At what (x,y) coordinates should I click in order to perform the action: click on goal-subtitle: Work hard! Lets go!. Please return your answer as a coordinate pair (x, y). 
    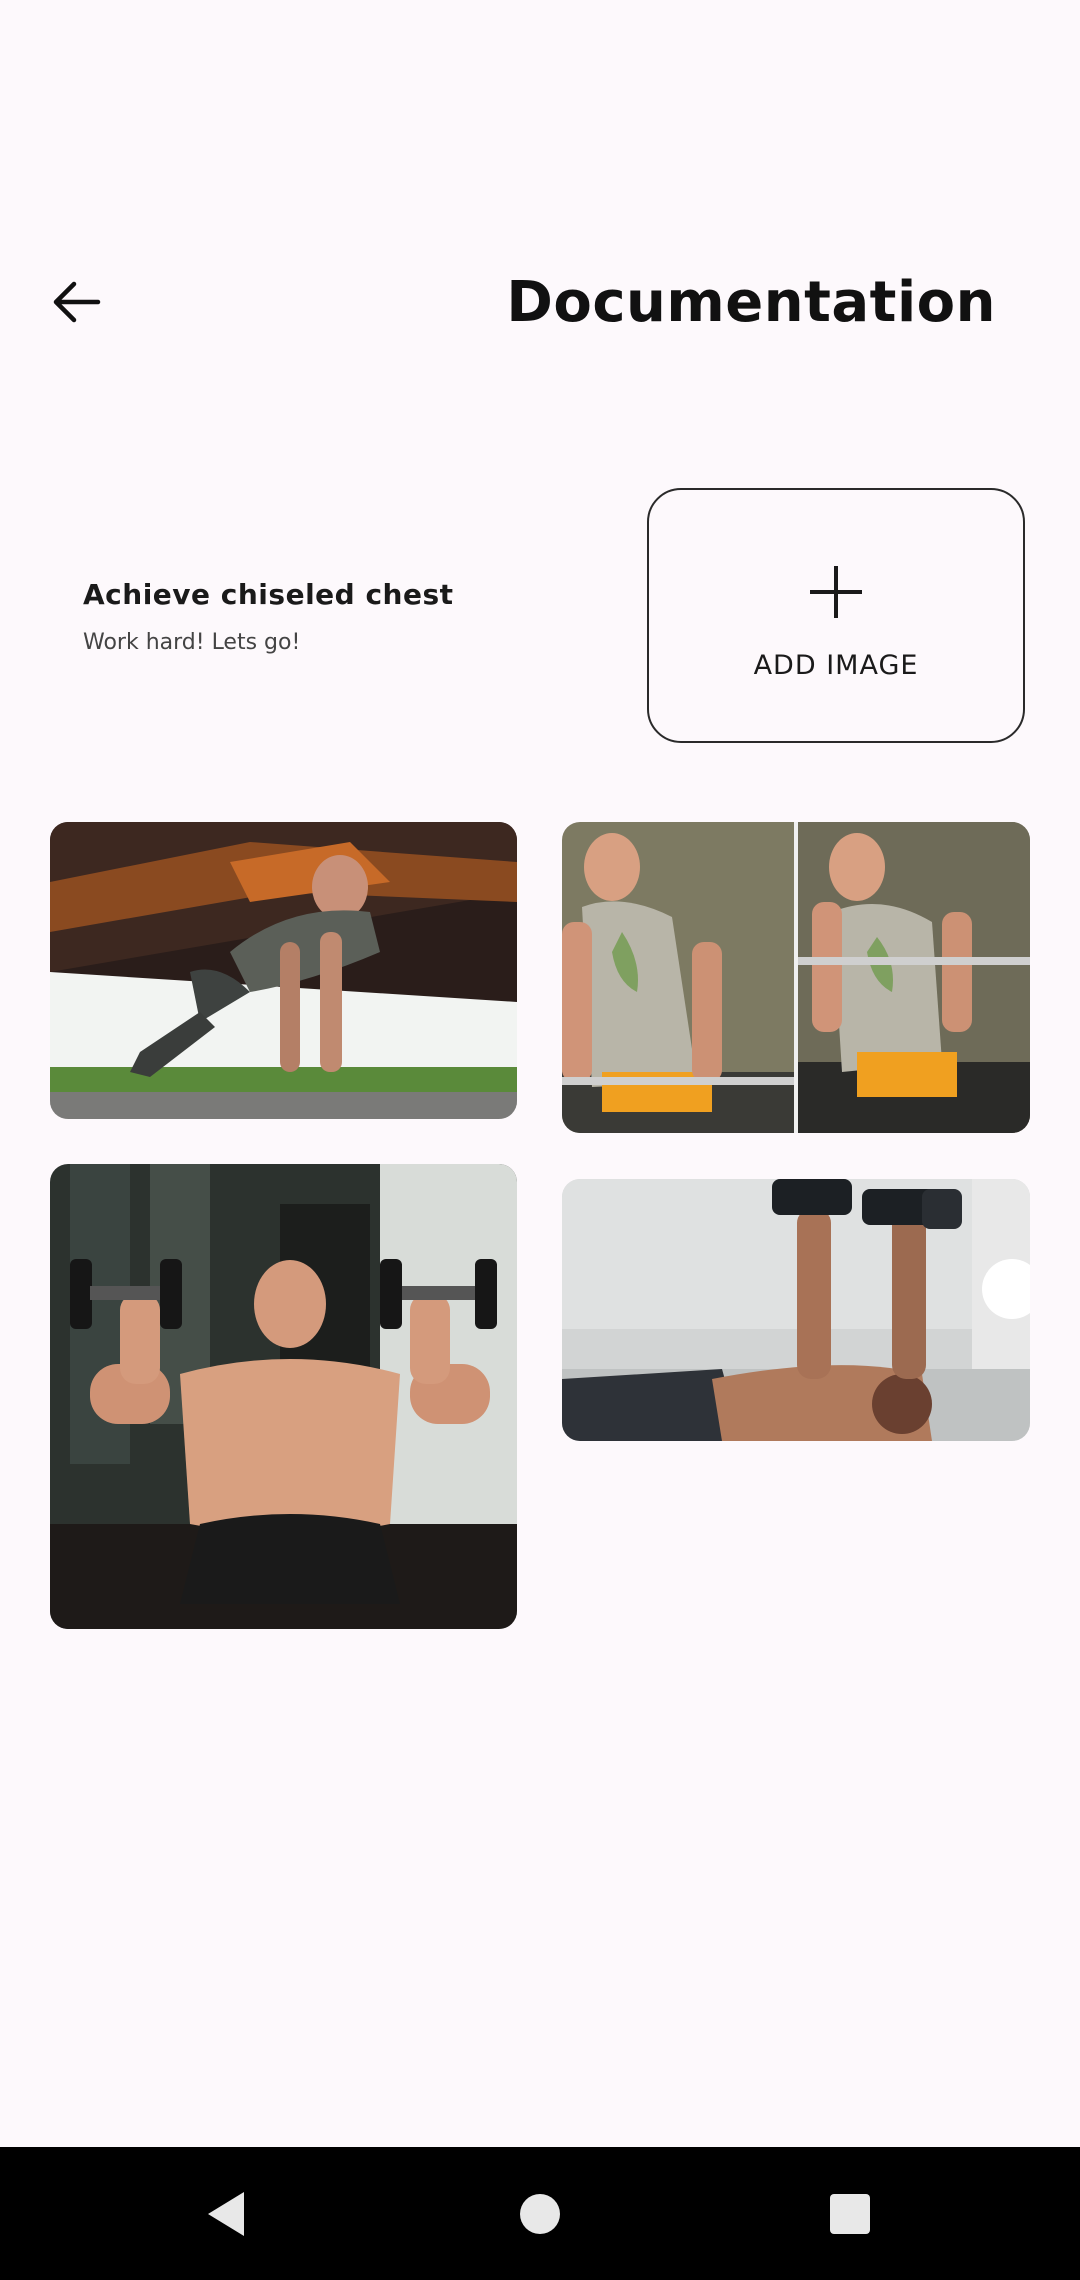
    Looking at the image, I should click on (192, 642).